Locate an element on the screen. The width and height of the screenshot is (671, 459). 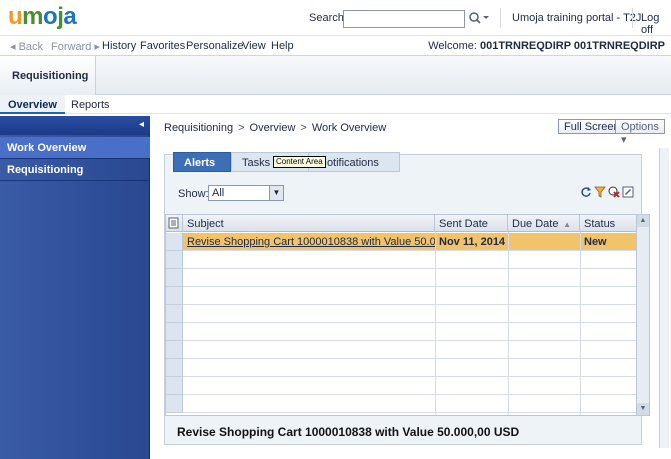
breadcrumb-item: Requisitioning is located at coordinates (198, 128).